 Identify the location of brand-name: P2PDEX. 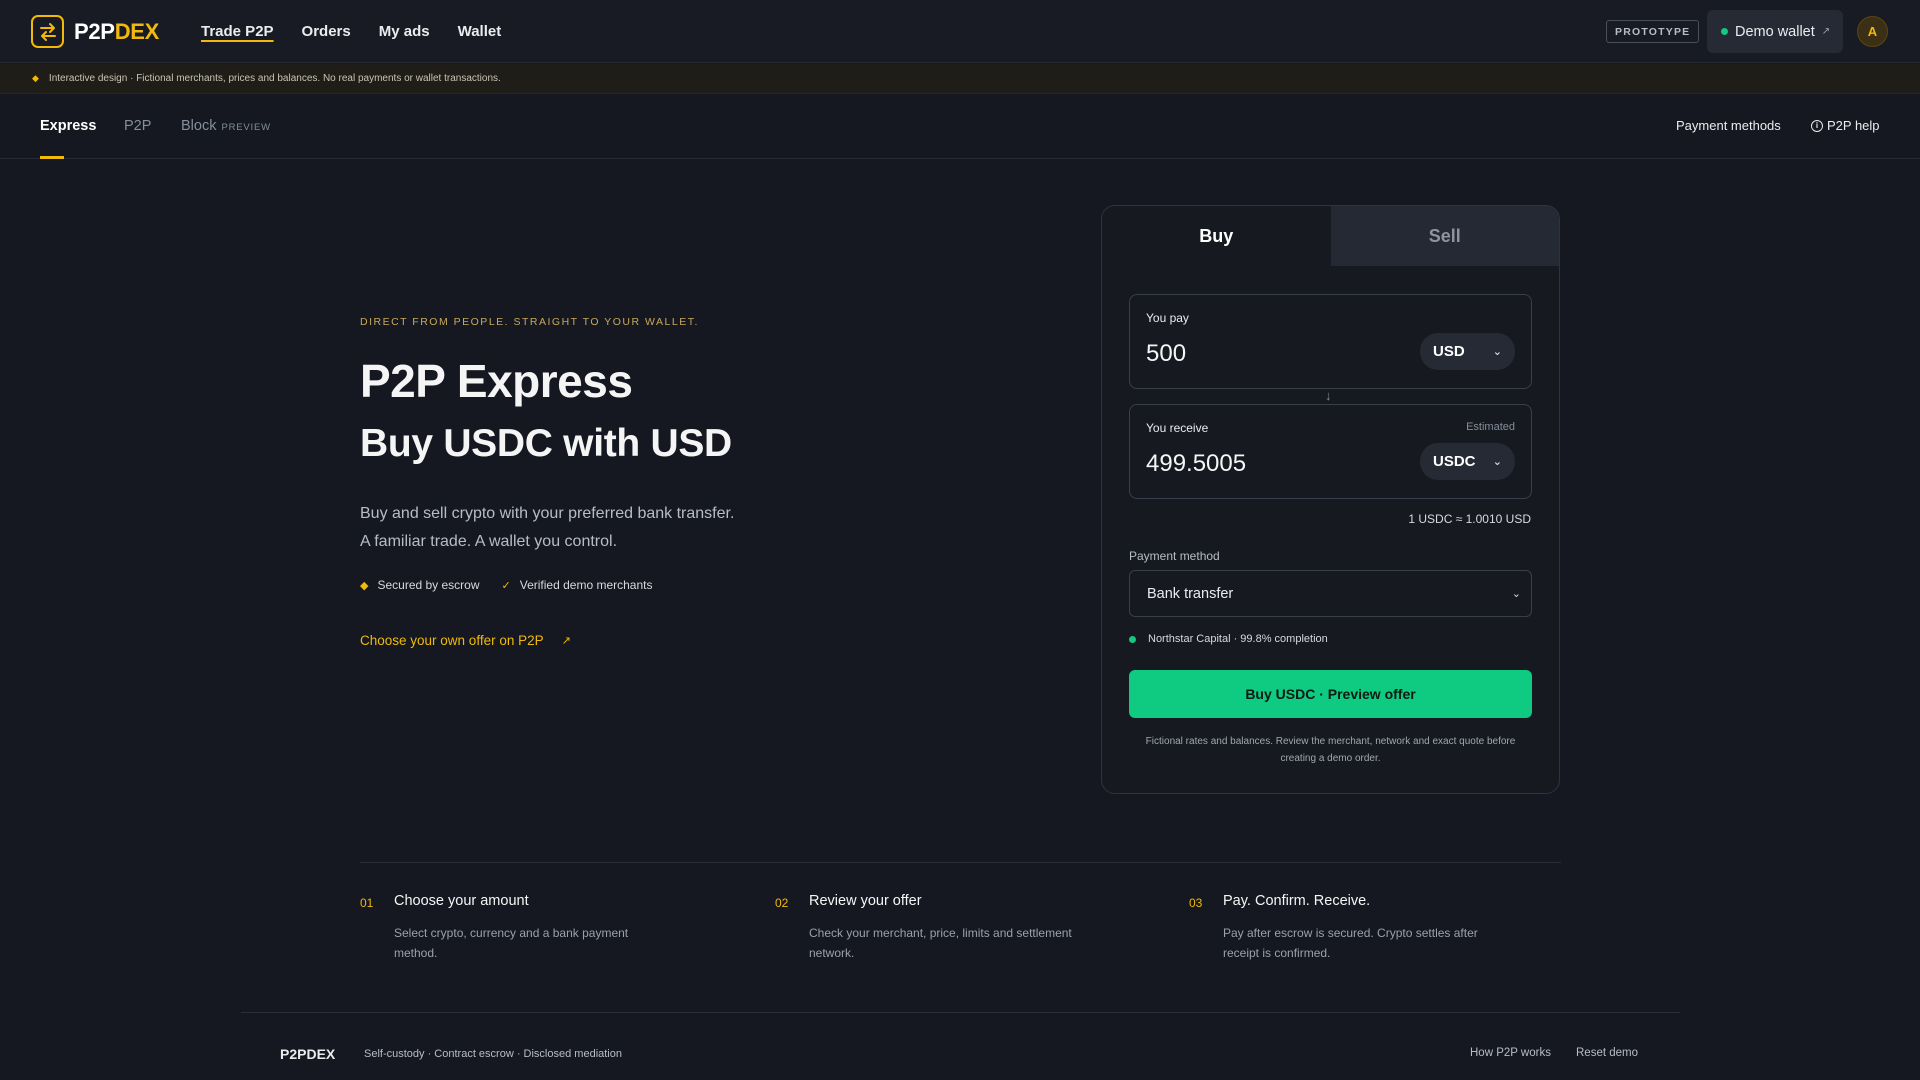
(117, 31).